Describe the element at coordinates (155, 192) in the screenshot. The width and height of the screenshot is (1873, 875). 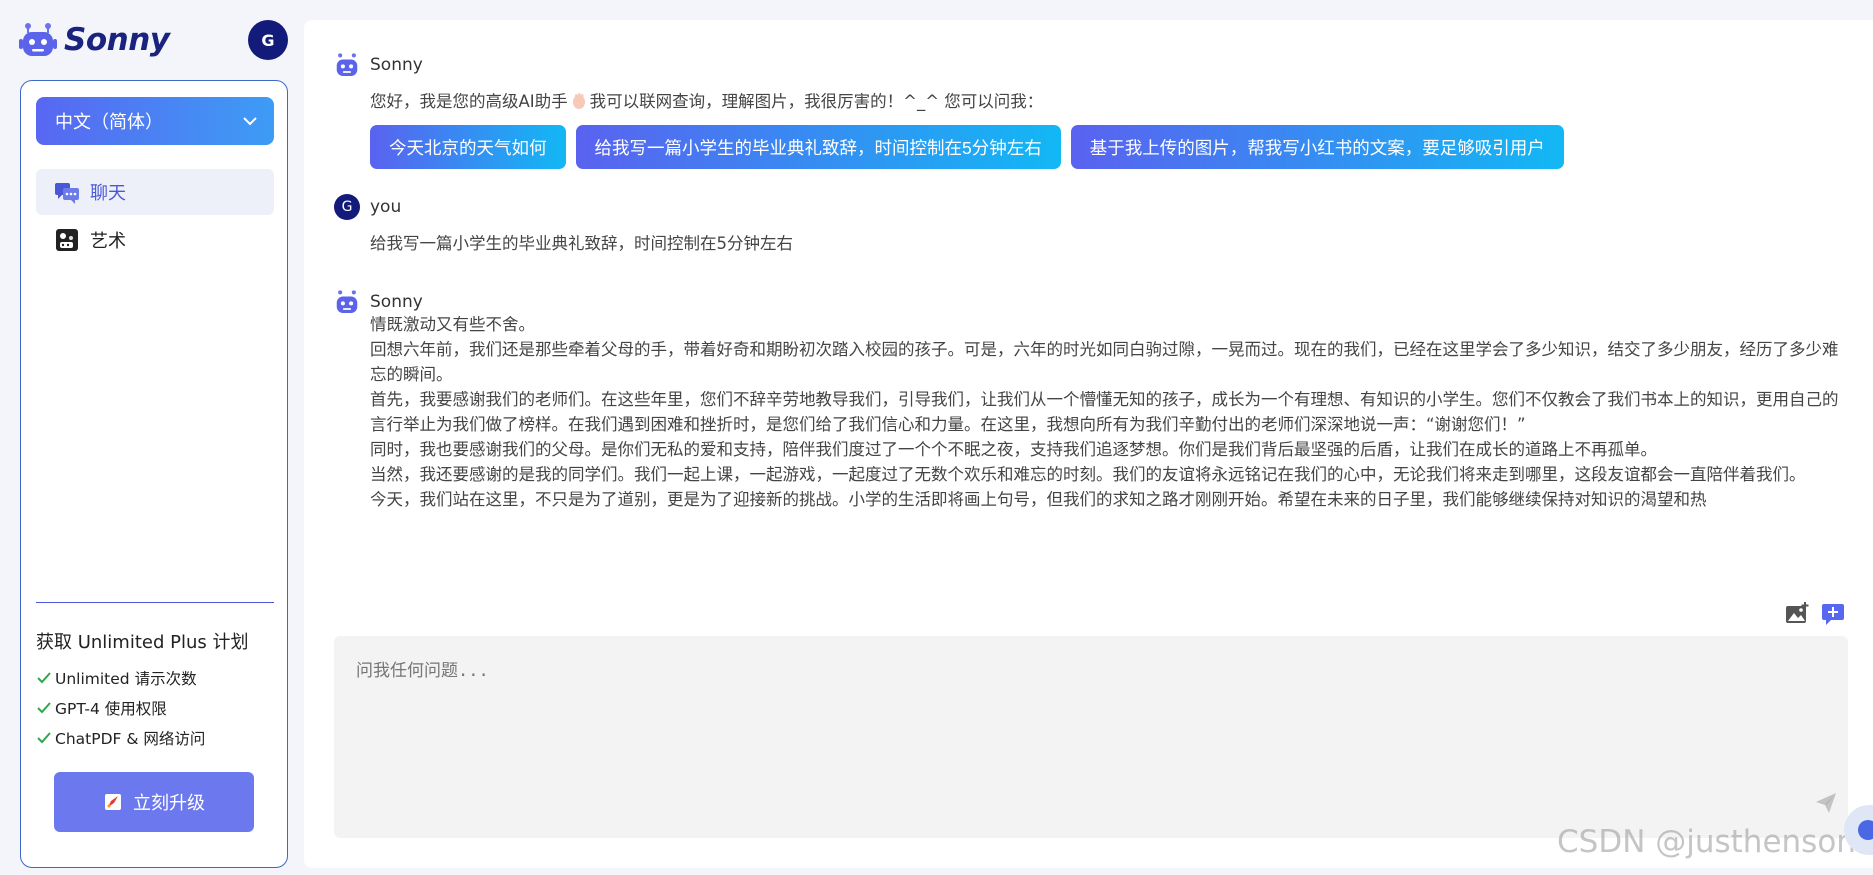
I see `sidebar-item-chat: 聊天` at that location.